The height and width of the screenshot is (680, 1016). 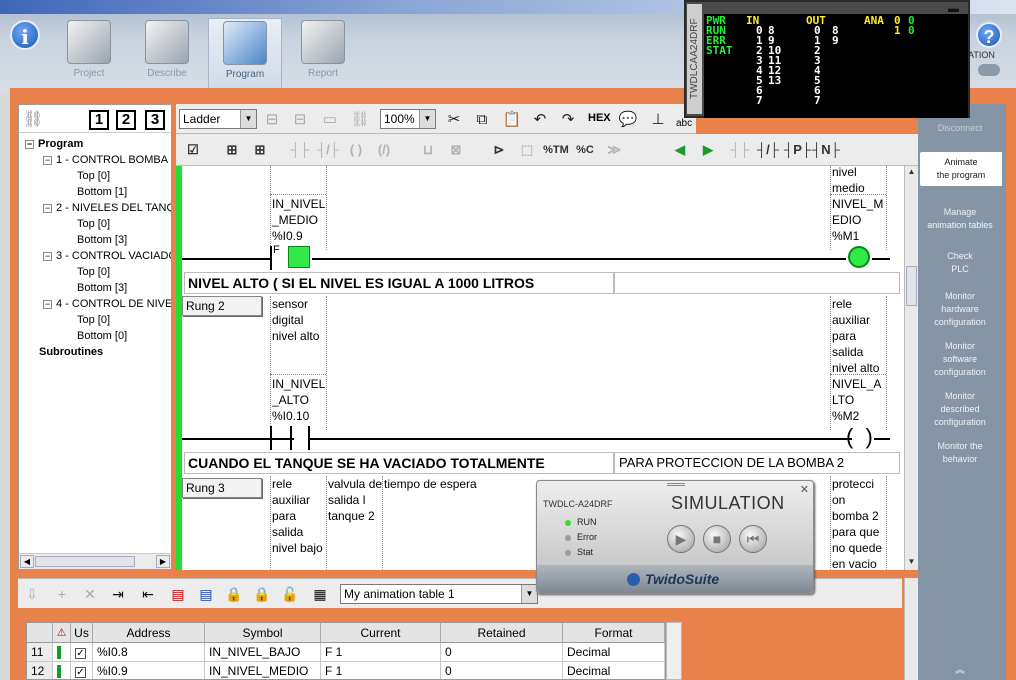 What do you see at coordinates (753, 539) in the screenshot?
I see `reset-icon: ⏮` at bounding box center [753, 539].